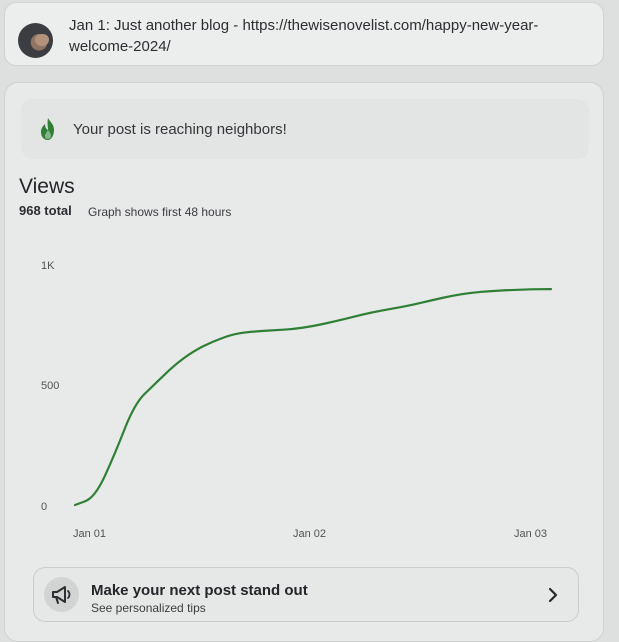 The height and width of the screenshot is (642, 619). I want to click on megaphone-icon-container, so click(61, 594).